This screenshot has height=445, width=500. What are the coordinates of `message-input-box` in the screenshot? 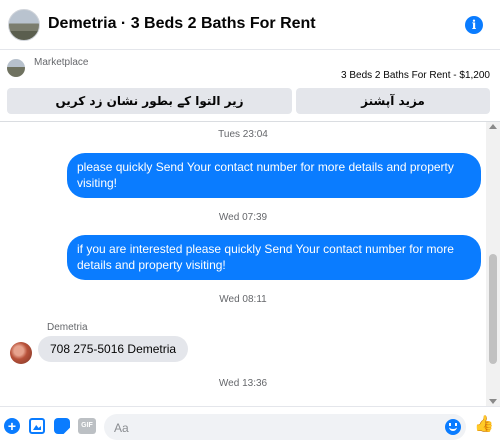 It's located at (285, 427).